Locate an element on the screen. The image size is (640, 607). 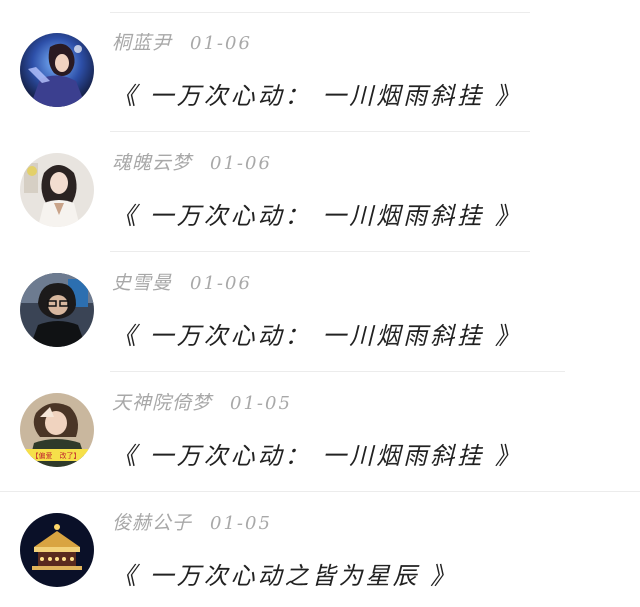
comment-meta: 桐蓝尹 01-06 is located at coordinates (182, 41).